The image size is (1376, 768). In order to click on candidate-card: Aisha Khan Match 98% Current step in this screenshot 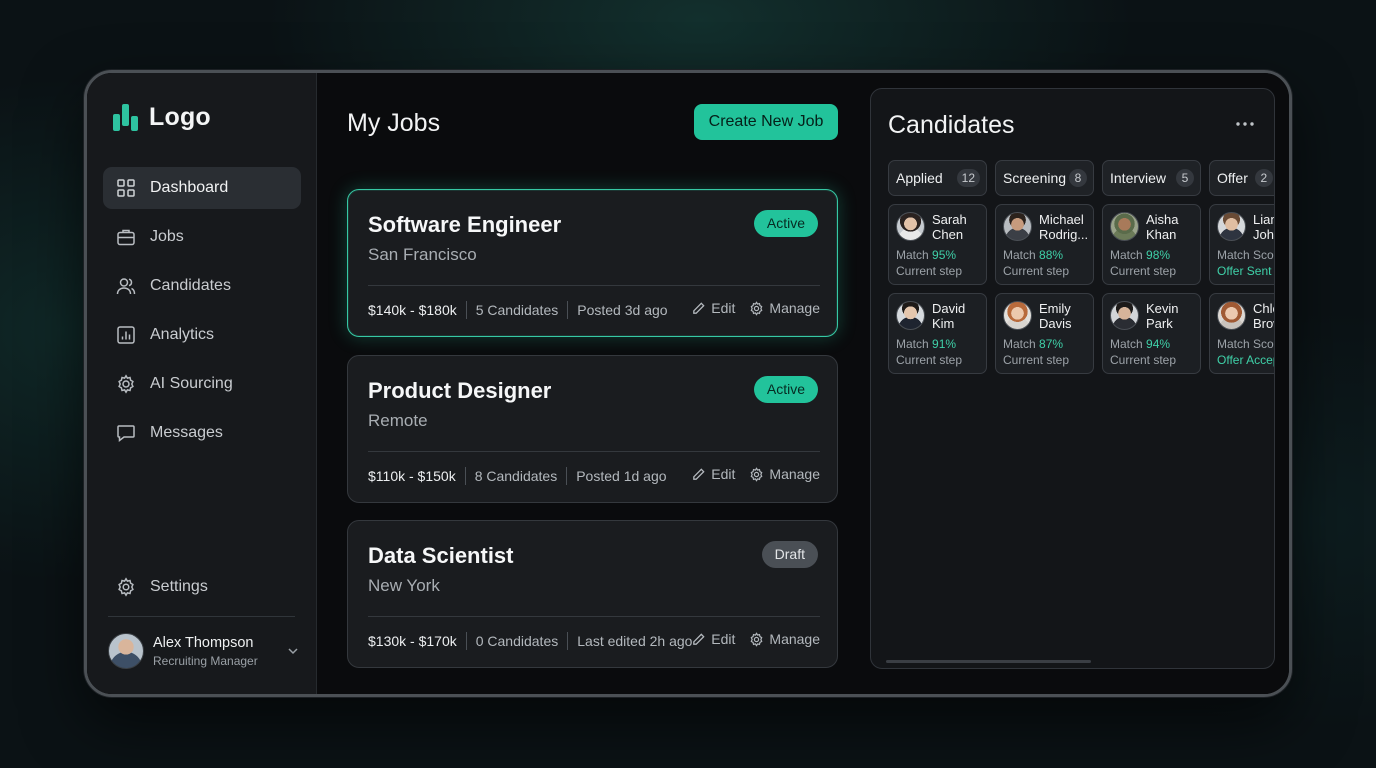, I will do `click(1151, 244)`.